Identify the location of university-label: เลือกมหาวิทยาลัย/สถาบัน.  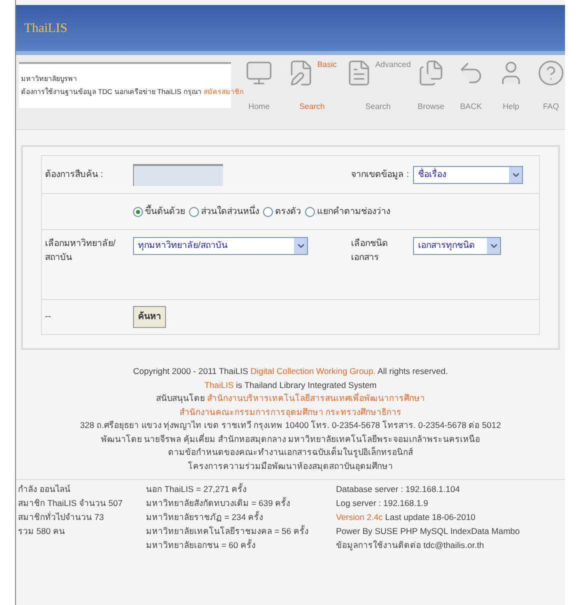
(81, 250).